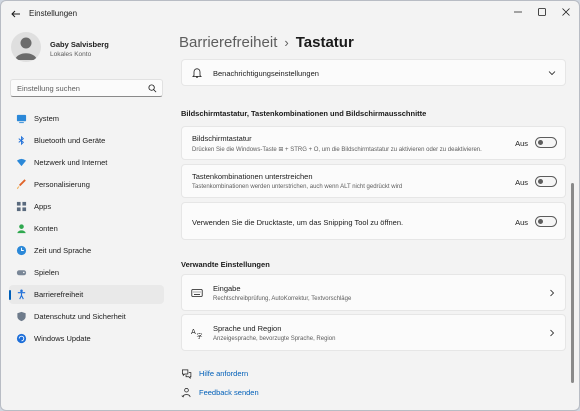 The height and width of the screenshot is (411, 580). Describe the element at coordinates (197, 293) in the screenshot. I see `keyboard-icon` at that location.